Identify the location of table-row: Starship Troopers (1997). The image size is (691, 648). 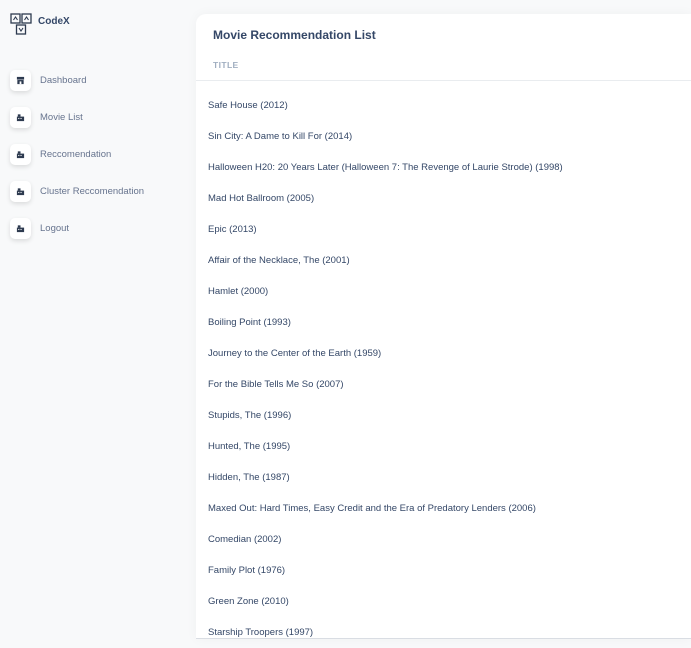
(261, 632).